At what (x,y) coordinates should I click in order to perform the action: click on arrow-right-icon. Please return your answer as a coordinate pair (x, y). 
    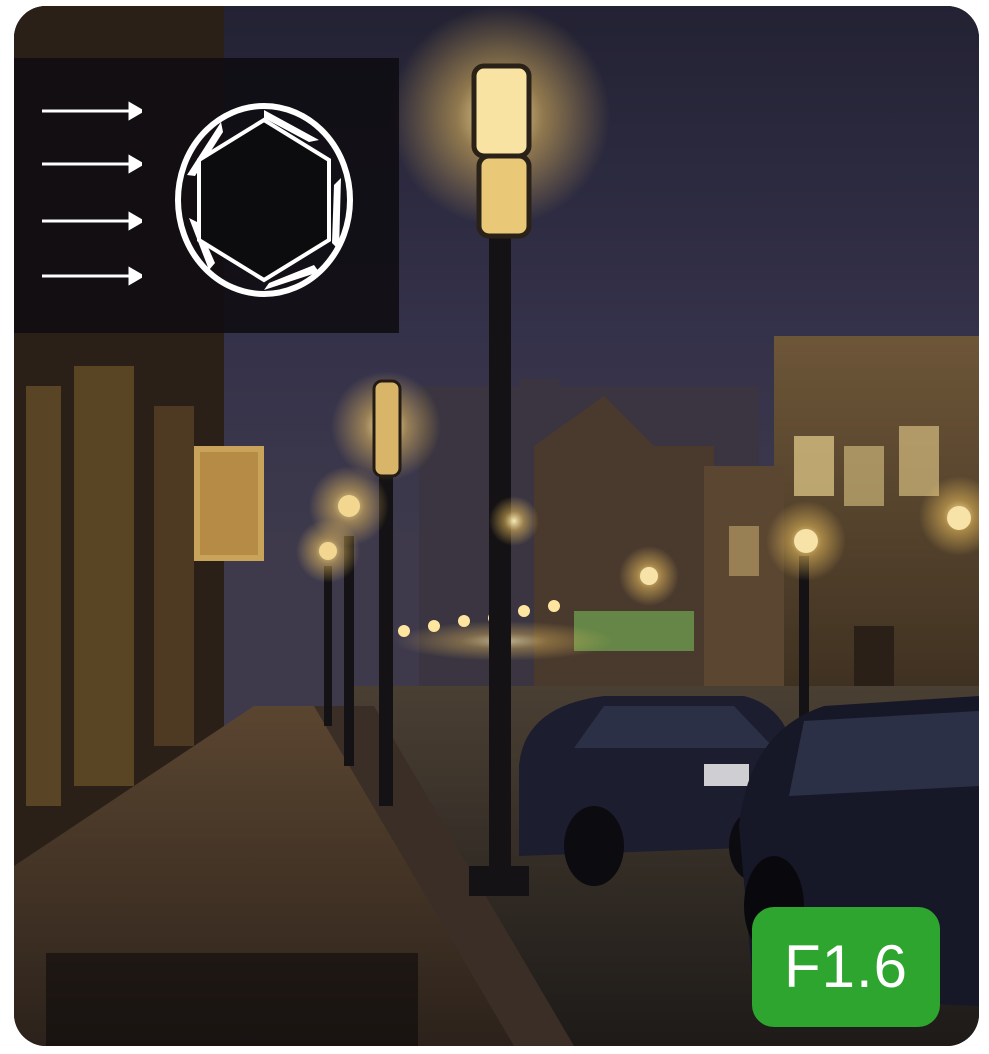
    Looking at the image, I should click on (92, 193).